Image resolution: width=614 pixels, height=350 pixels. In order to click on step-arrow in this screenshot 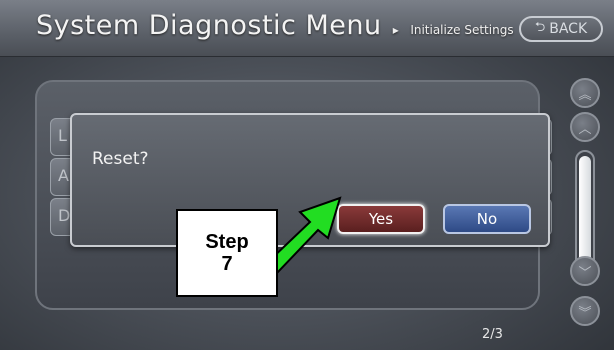, I will do `click(304, 235)`.